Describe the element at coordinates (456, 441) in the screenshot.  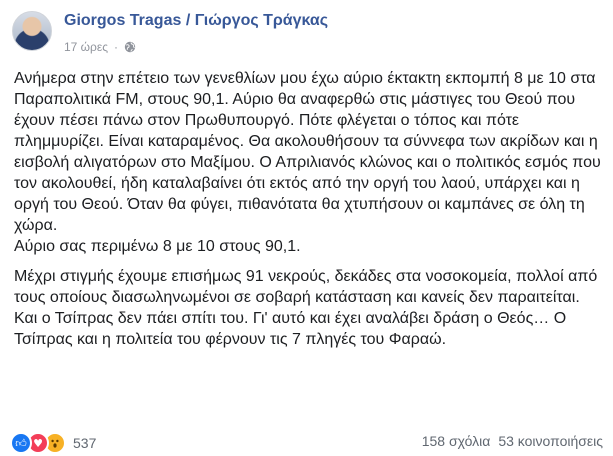
I see `comments-count: 158 σχόλια` at that location.